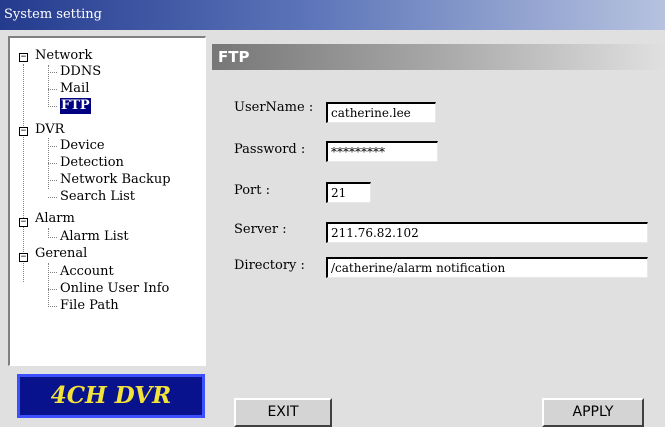 Image resolution: width=665 pixels, height=427 pixels. Describe the element at coordinates (23, 222) in the screenshot. I see `collapse-alarm-icon: −` at that location.